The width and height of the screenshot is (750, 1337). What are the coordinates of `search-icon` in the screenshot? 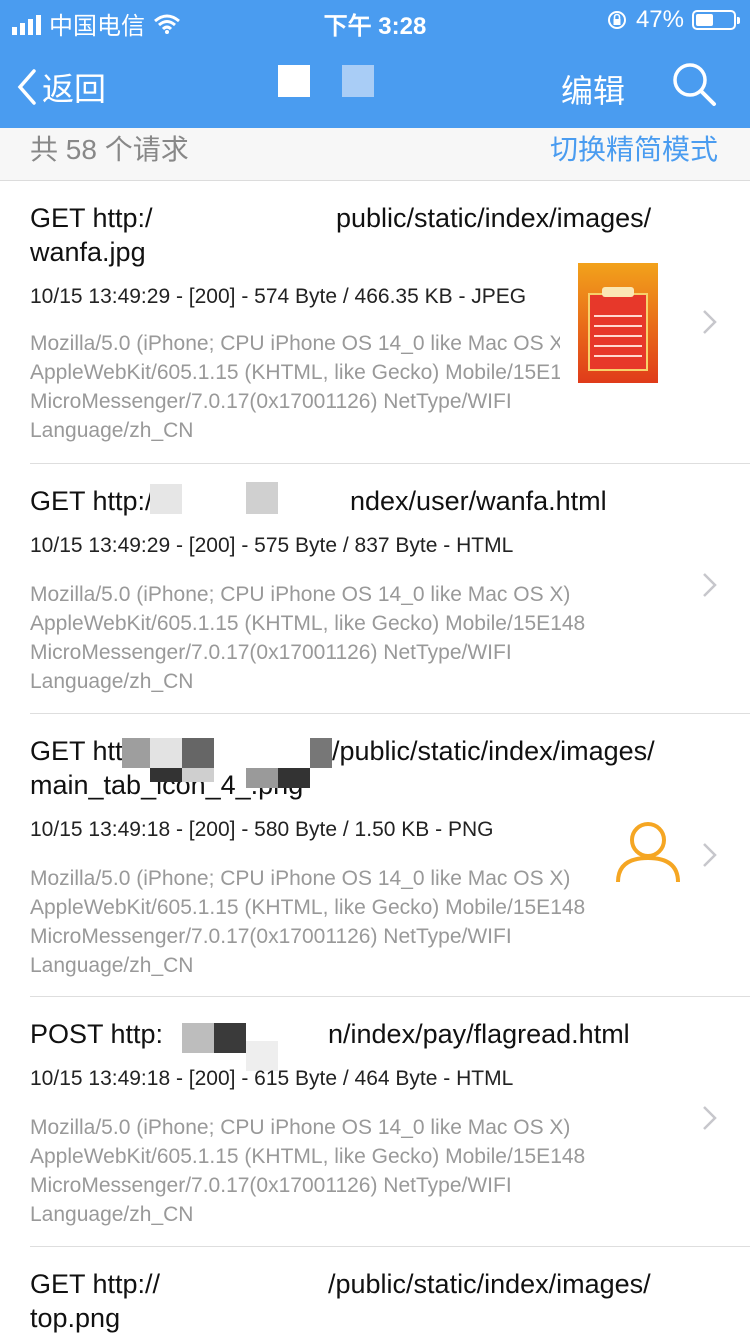 It's located at (694, 84).